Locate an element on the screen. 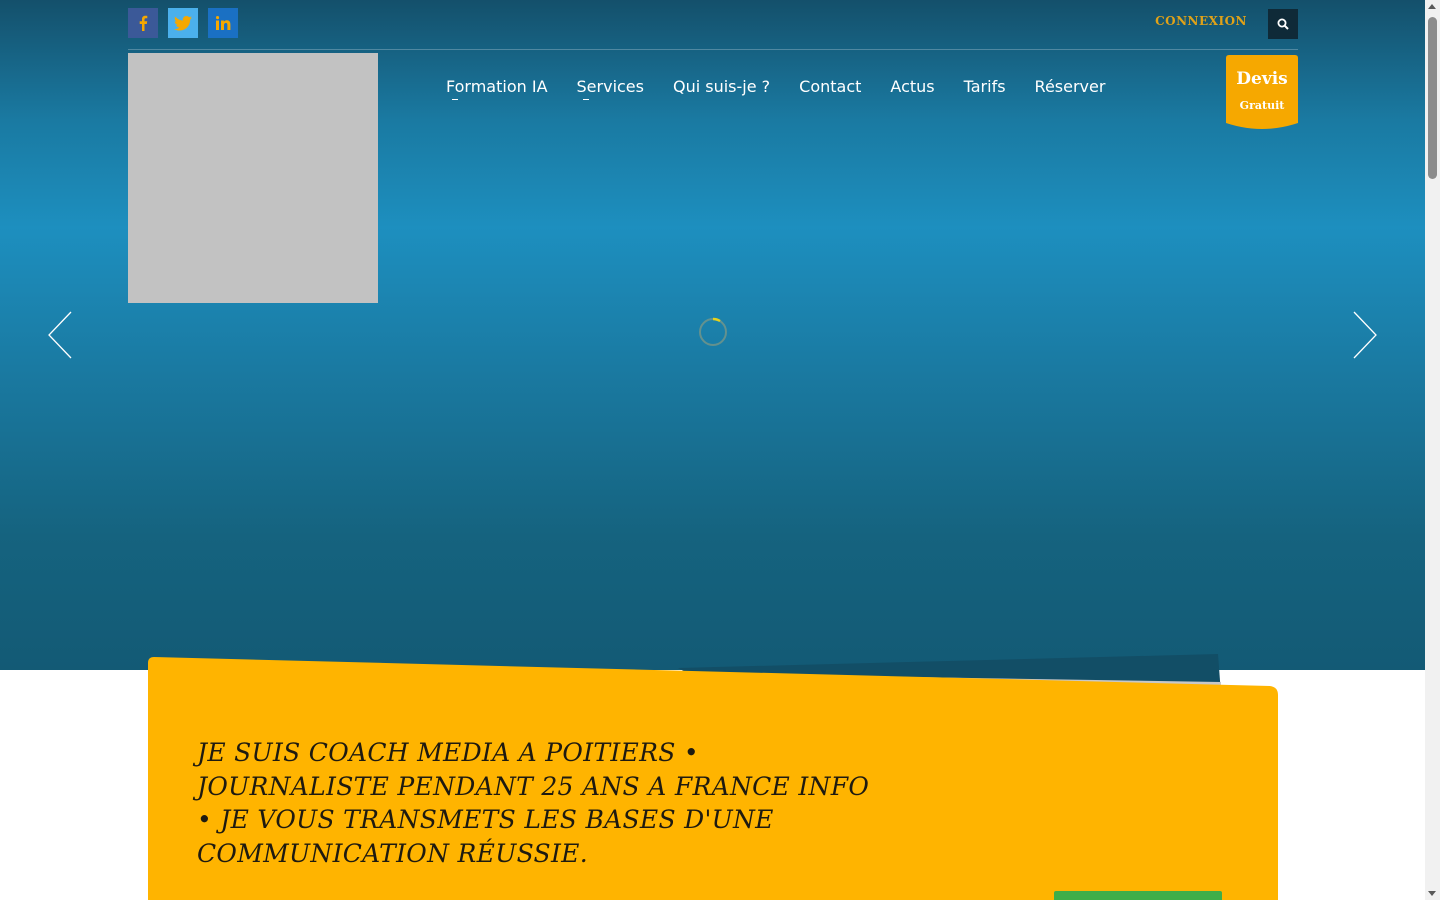 Image resolution: width=1440 pixels, height=900 pixels. nav-item-label: Contact is located at coordinates (830, 86).